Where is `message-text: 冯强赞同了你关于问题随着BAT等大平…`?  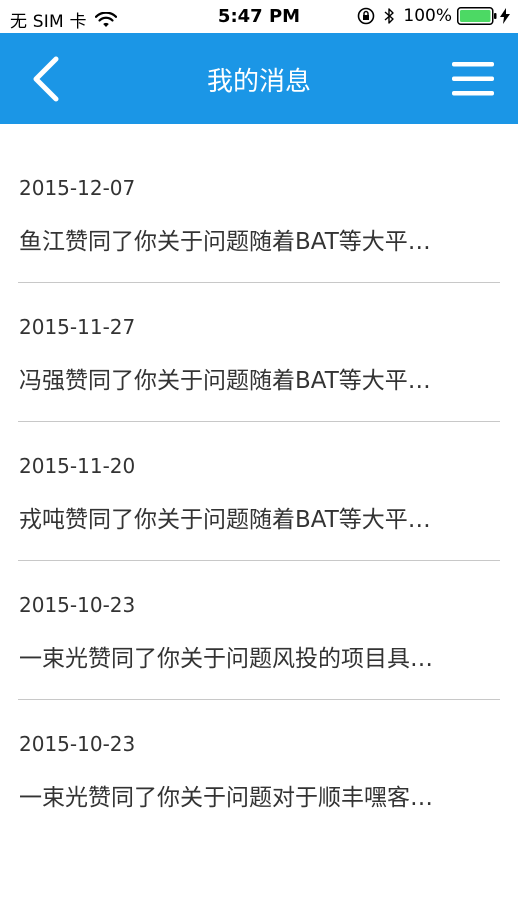 message-text: 冯强赞同了你关于问题随着BAT等大平… is located at coordinates (225, 381).